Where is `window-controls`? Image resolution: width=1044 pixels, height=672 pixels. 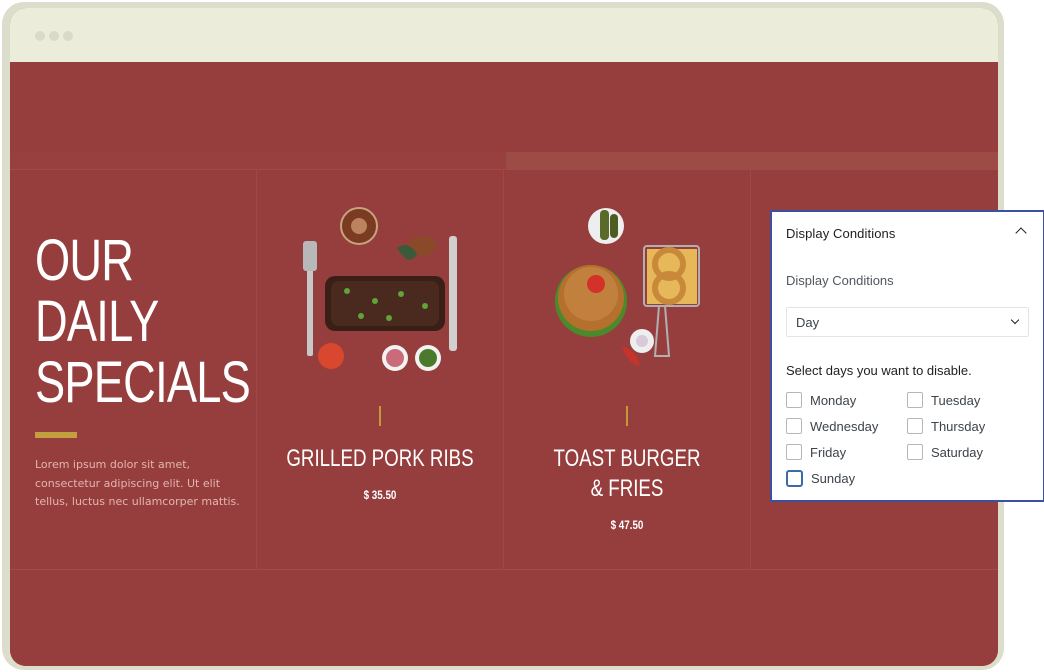 window-controls is located at coordinates (54, 36).